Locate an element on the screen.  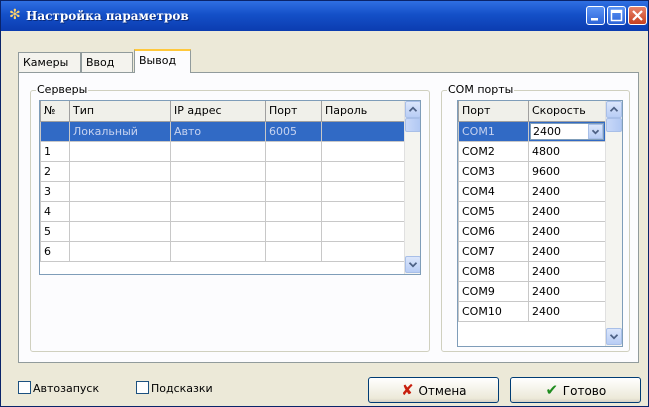
chevron-down-icon is located at coordinates (614, 337).